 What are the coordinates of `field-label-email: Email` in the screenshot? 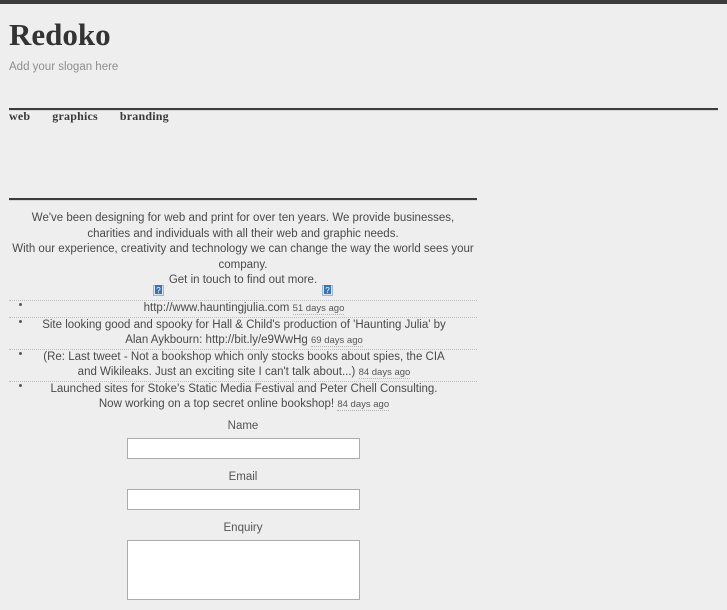 It's located at (243, 477).